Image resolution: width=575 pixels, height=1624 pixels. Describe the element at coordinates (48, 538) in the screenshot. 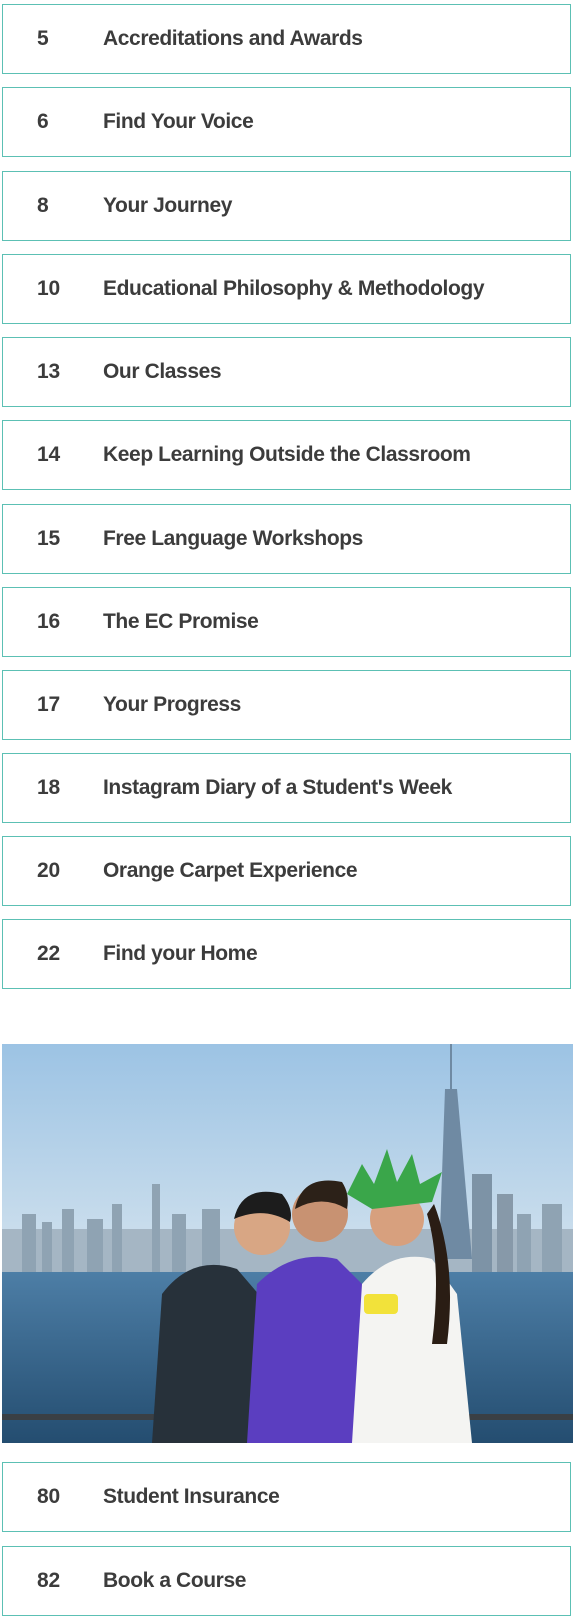

I see `toc-page-number: 15` at that location.